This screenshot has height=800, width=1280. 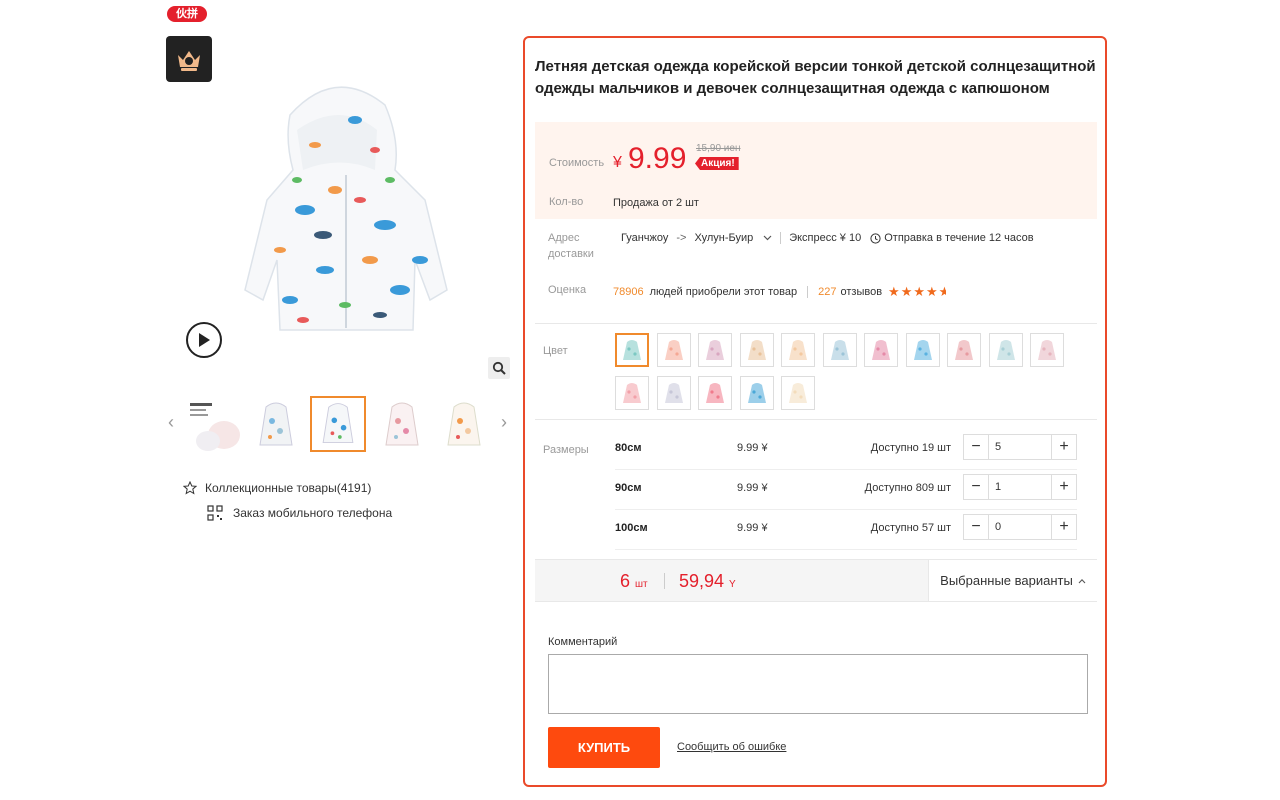 I want to click on thumbnail-strip: ‹ ›, so click(x=340, y=424).